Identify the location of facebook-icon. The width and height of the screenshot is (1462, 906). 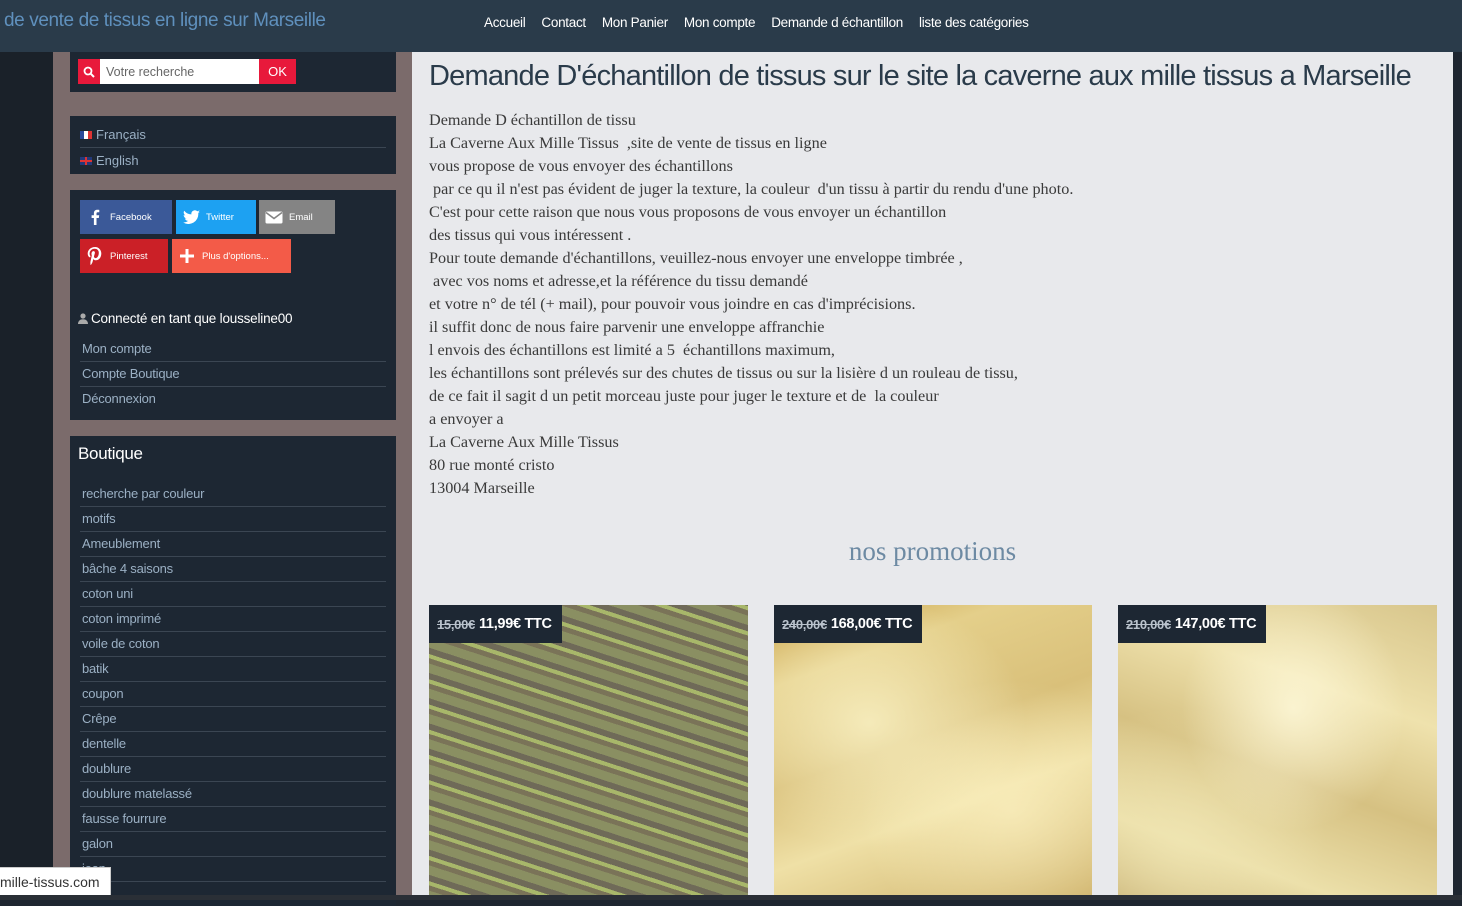
(95, 217).